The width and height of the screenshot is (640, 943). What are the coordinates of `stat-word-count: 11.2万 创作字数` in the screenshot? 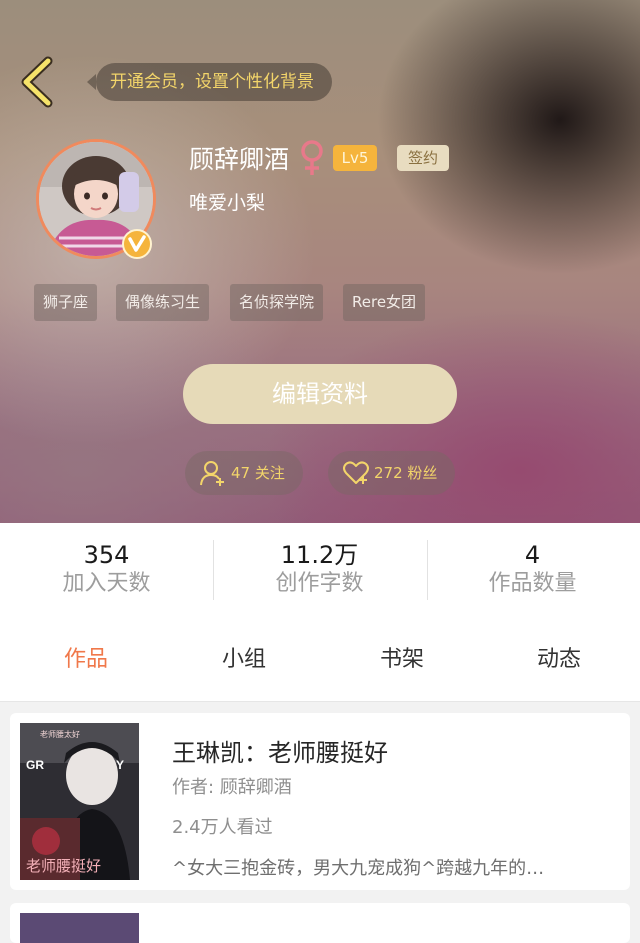 It's located at (319, 560).